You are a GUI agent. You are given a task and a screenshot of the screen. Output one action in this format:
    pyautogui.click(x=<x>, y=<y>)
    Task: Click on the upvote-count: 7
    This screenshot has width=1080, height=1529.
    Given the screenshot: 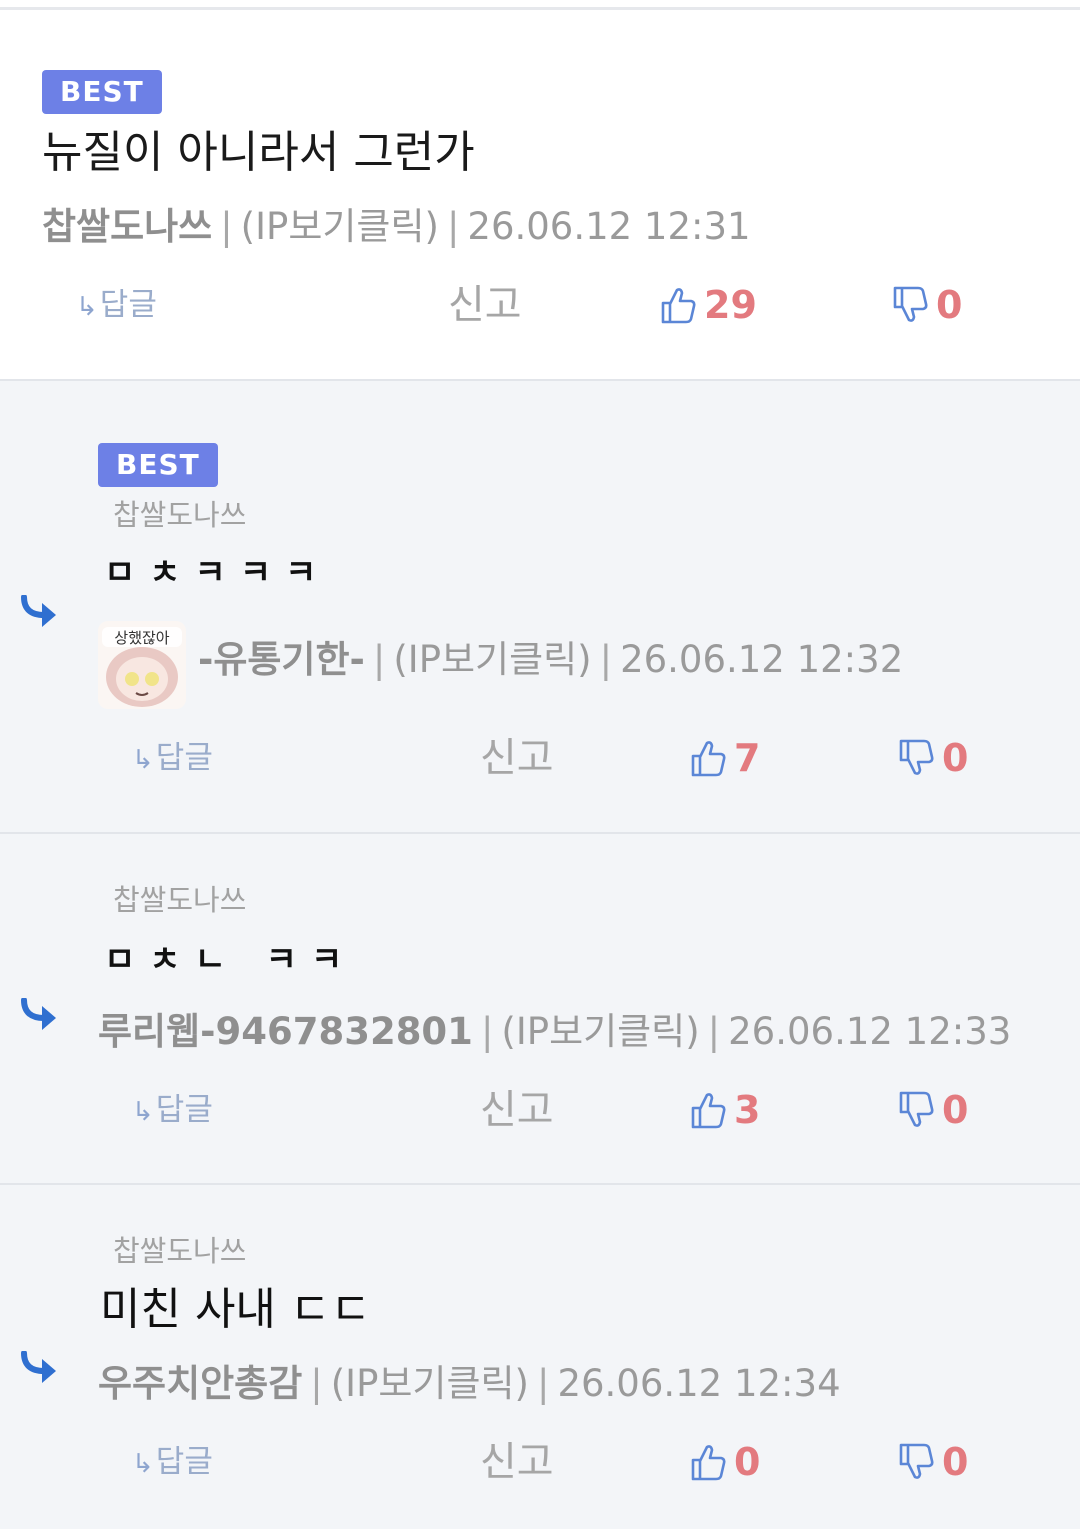 What is the action you would take?
    pyautogui.click(x=747, y=758)
    